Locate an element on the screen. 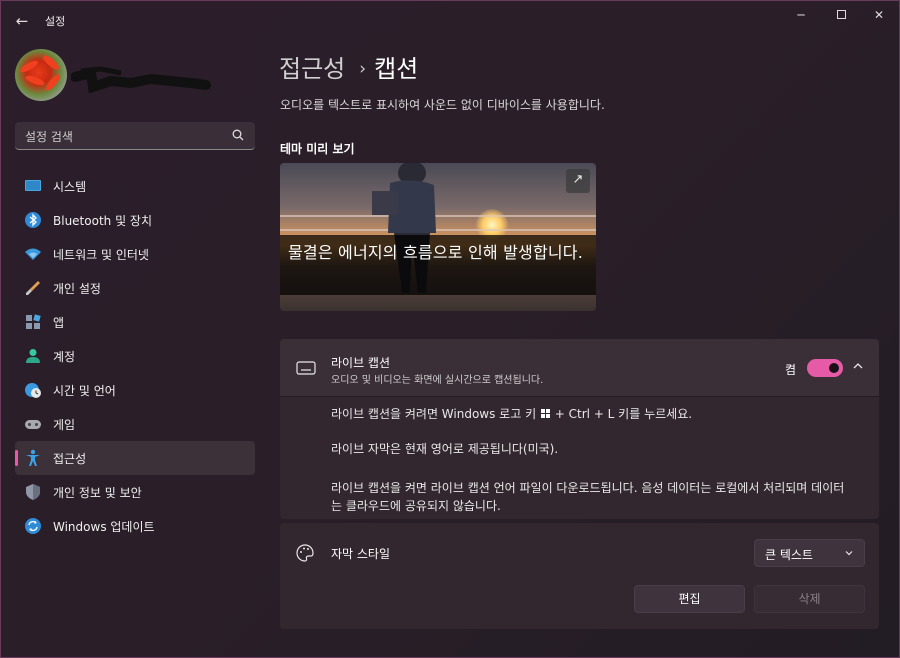 The image size is (900, 658). minimize-button: ─ is located at coordinates (801, 16).